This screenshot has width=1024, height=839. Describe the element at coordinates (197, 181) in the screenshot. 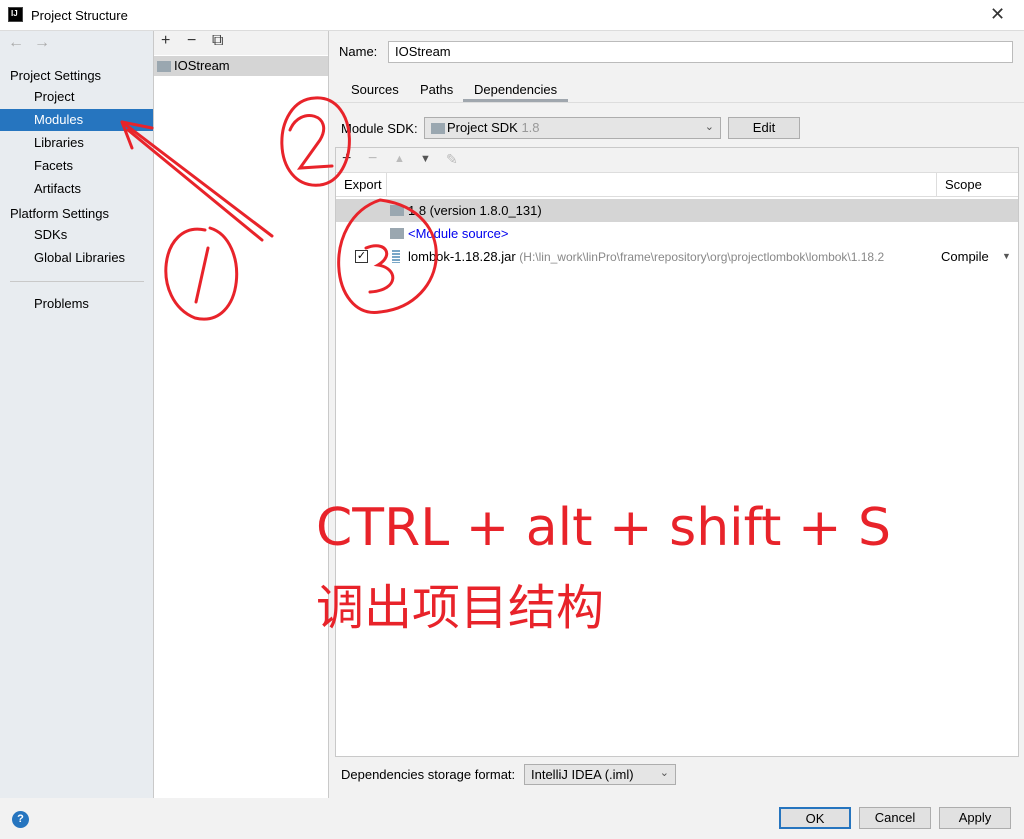

I see `arrow-annotation` at that location.